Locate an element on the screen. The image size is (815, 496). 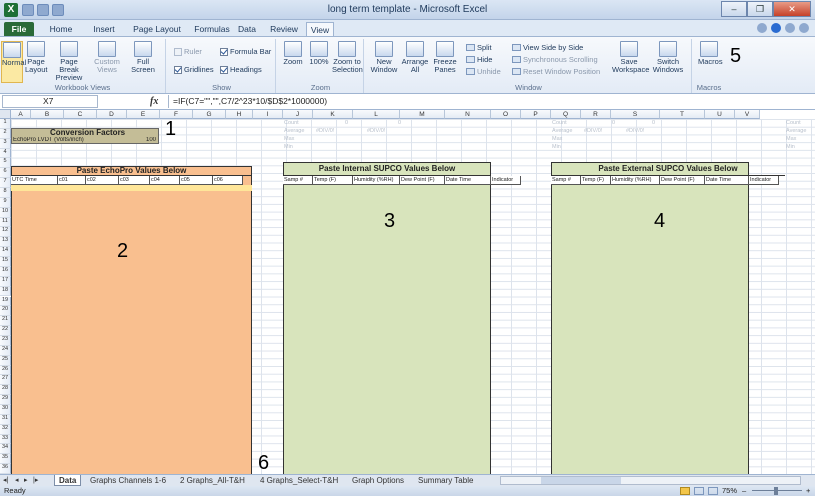
internal-supco-header-cell: Temp (F) is located at coordinates (333, 180).